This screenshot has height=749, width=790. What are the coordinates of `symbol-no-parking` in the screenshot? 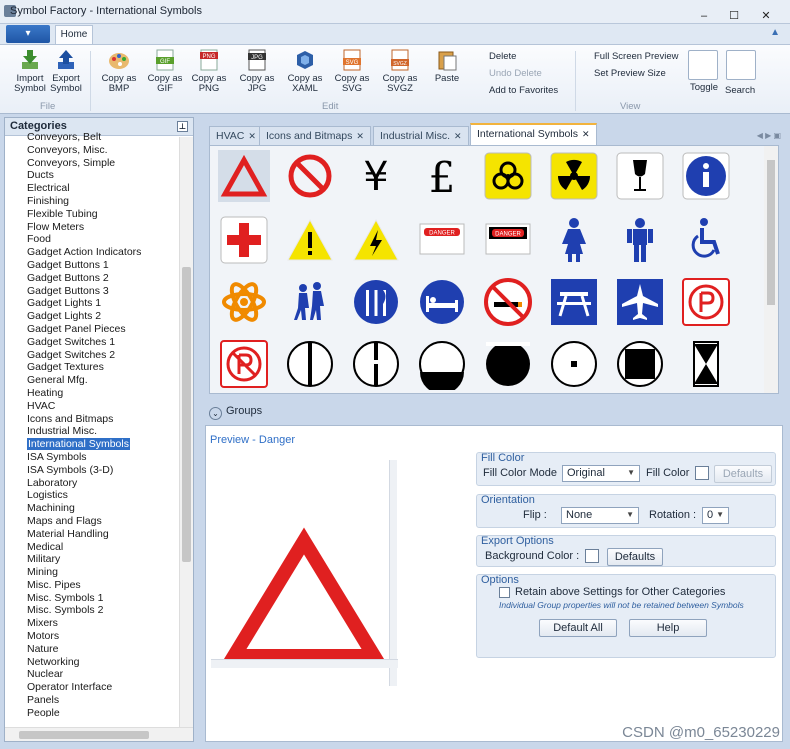 It's located at (244, 364).